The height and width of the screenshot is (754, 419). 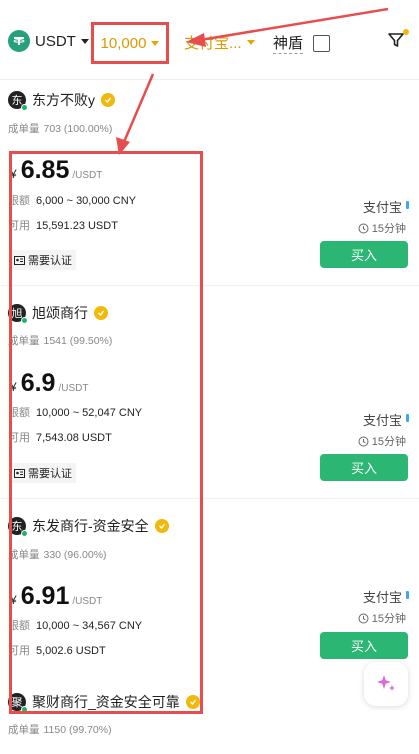 I want to click on merchant-header: 东 东方不败y, so click(x=61, y=100).